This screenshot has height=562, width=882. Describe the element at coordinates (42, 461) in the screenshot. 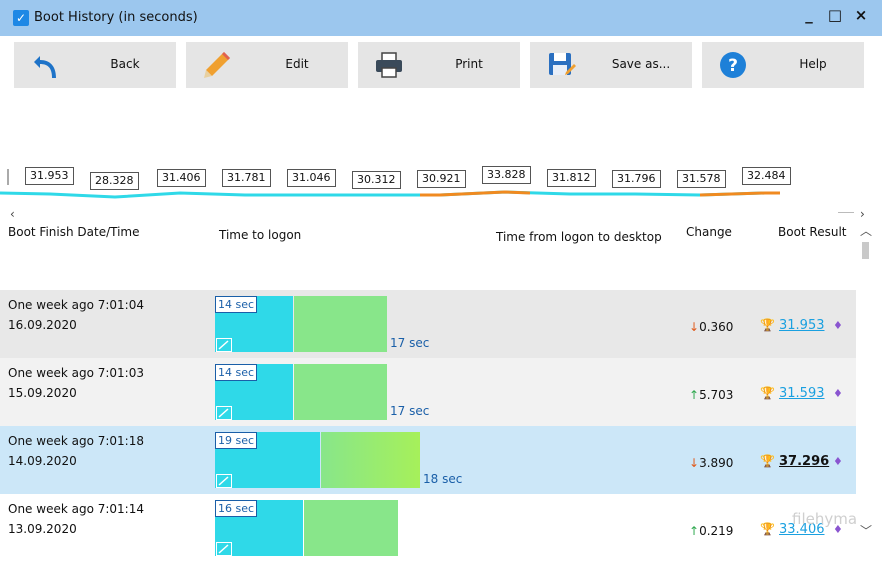

I see `row-date: 14.09.2020` at that location.